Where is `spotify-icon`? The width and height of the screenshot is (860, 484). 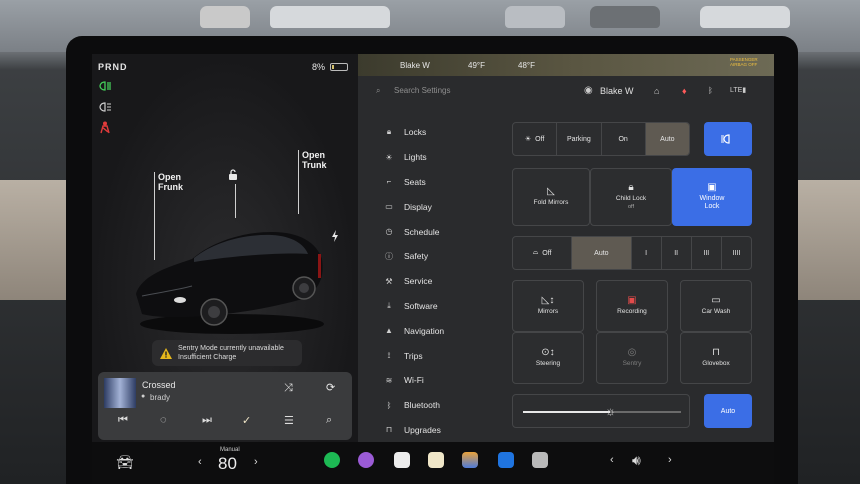
spotify-icon is located at coordinates (332, 460).